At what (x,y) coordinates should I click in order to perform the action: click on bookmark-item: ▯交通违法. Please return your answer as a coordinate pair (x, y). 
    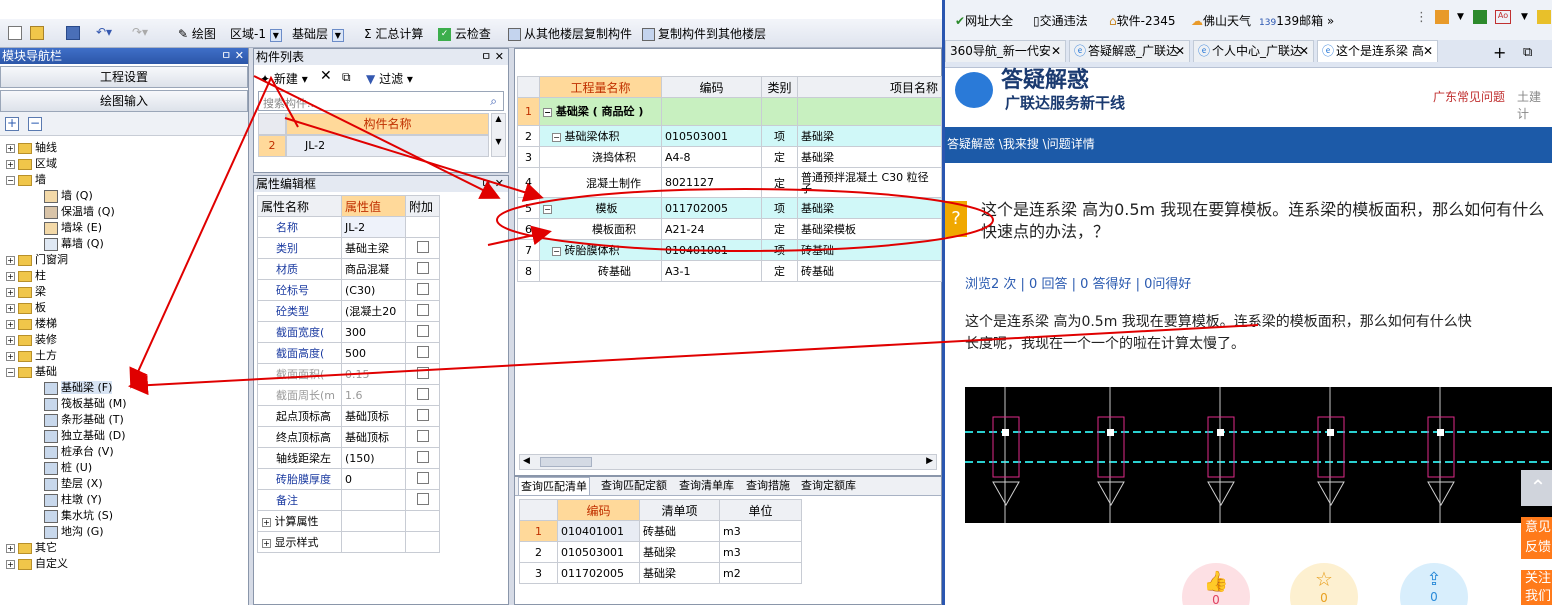
    Looking at the image, I should click on (1060, 20).